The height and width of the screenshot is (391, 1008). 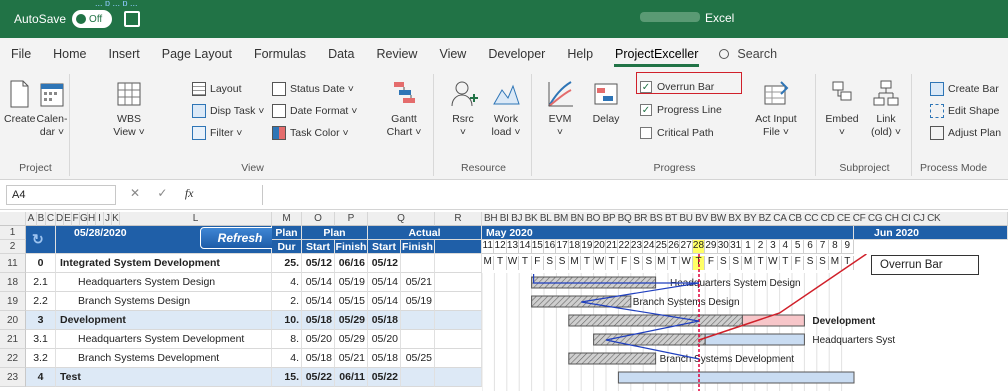 I want to click on actual-start-cell: 05/12, so click(x=384, y=263).